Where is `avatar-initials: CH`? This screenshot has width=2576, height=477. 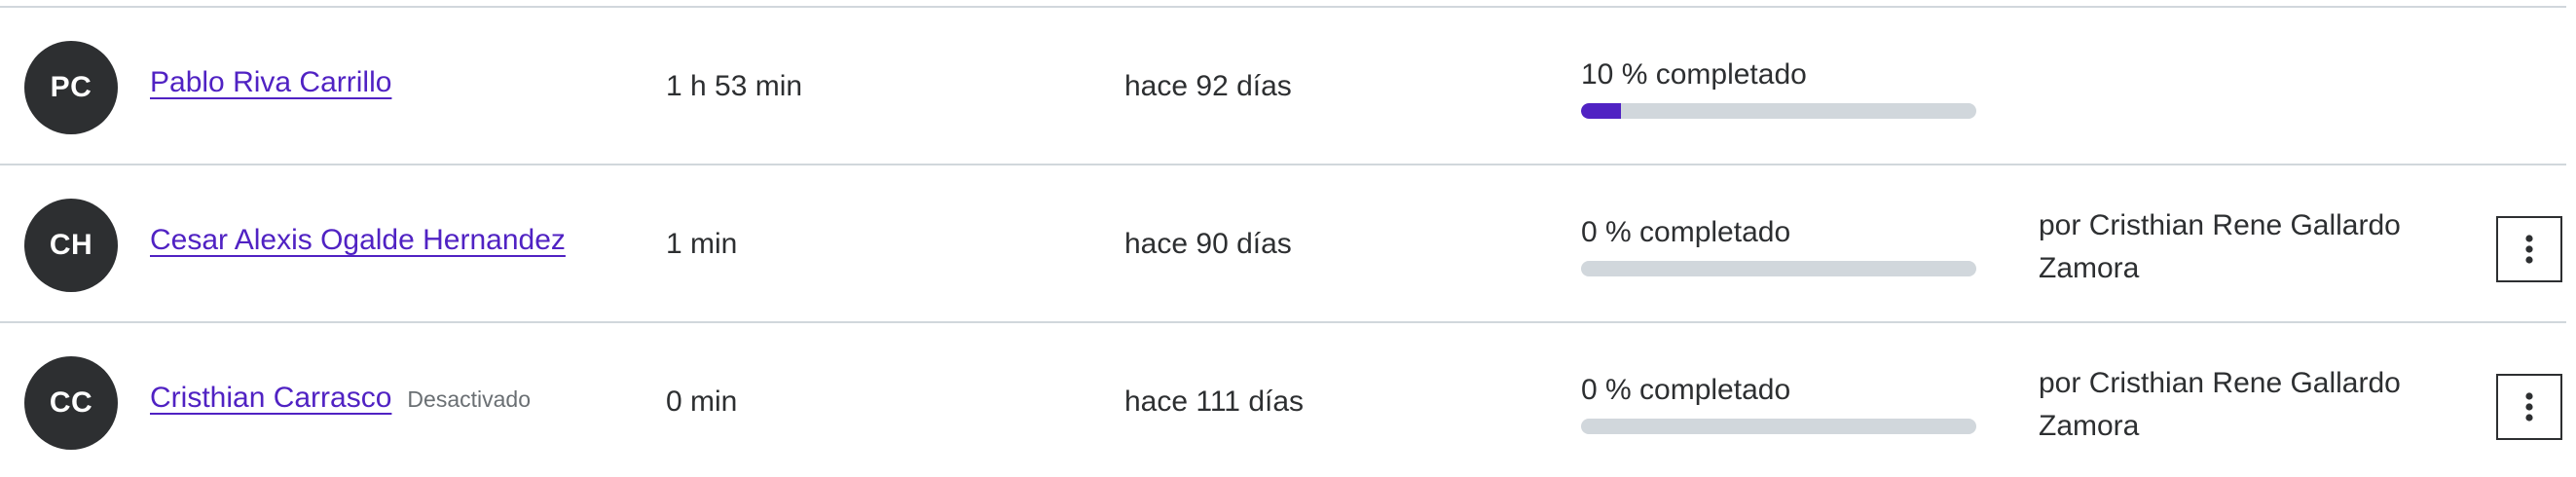
avatar-initials: CH is located at coordinates (71, 245).